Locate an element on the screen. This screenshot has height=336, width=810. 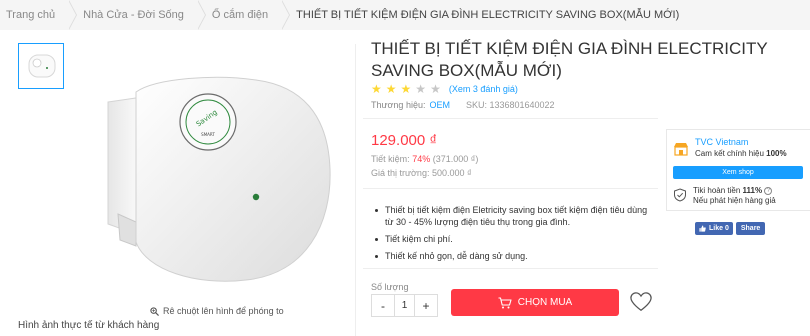
cart-icon is located at coordinates (505, 302).